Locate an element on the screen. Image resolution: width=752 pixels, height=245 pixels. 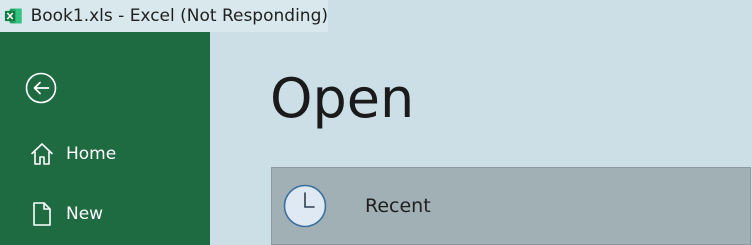
title-bar: Book1.xls - Excel (Not Responding) is located at coordinates (164, 16).